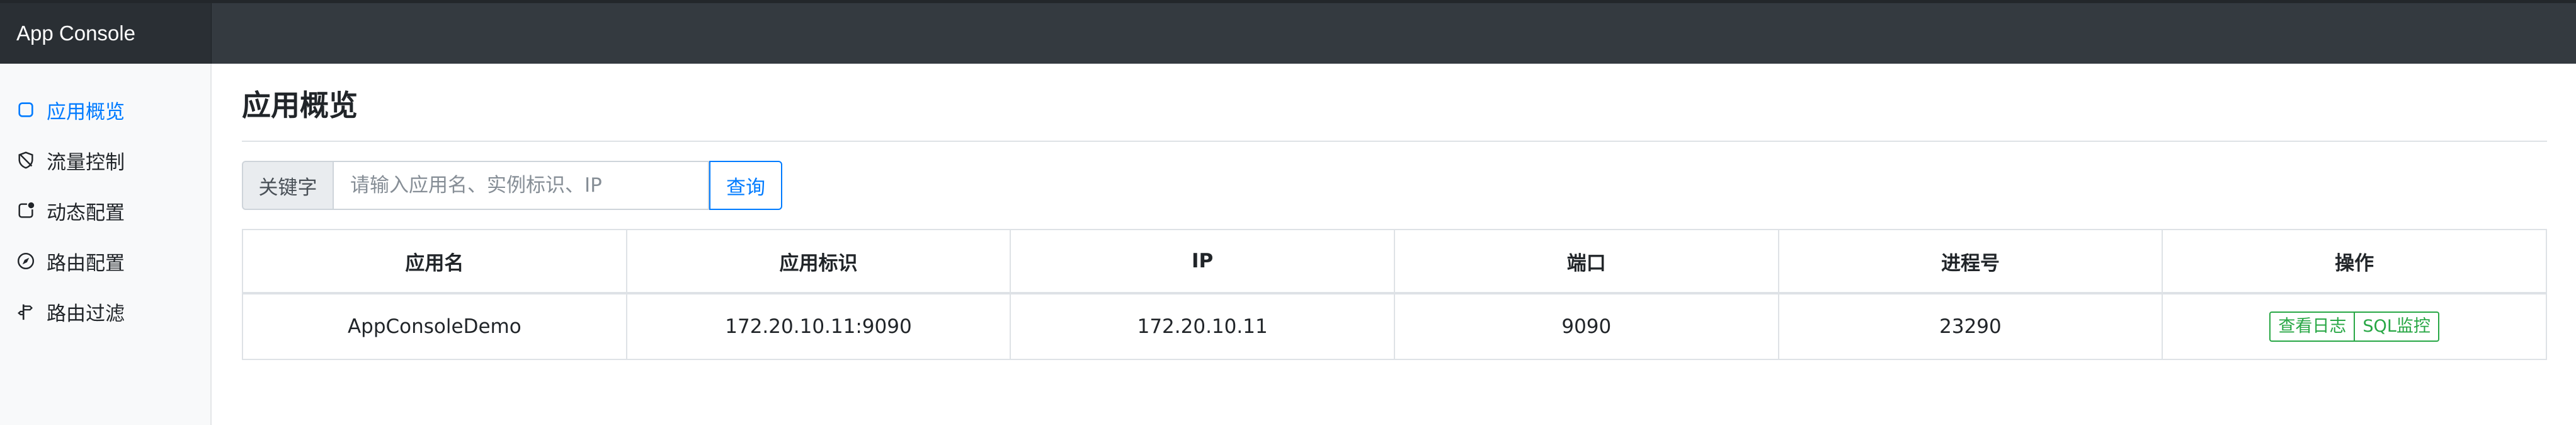  I want to click on sidebar: 应用概览 流量控制 动态配置 路由配置 路由过滤, so click(106, 244).